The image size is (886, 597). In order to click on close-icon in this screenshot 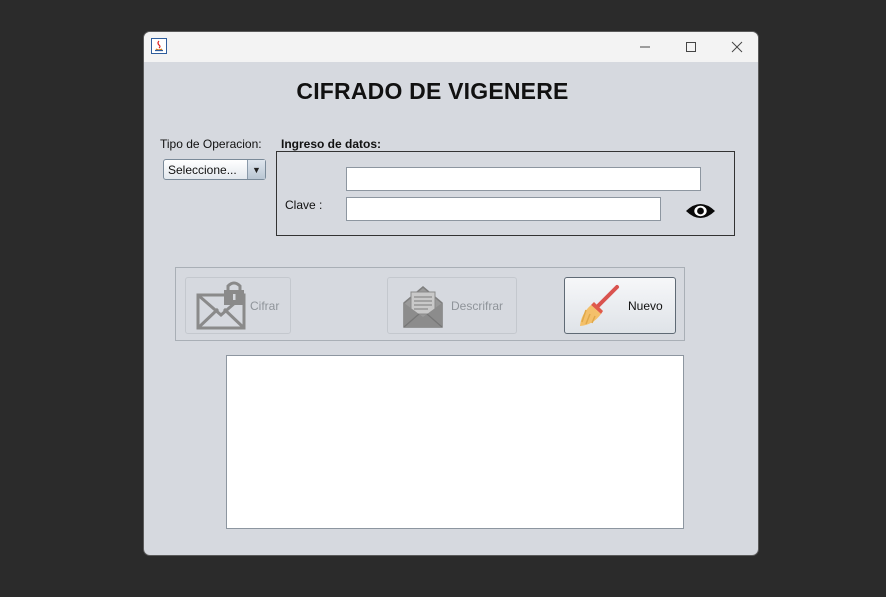, I will do `click(737, 47)`.